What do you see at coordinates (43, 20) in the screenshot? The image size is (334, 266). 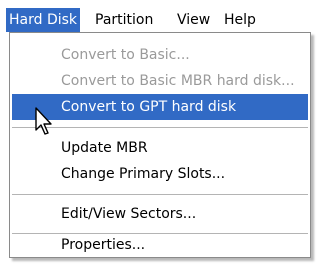 I see `menu-hard-disk: Hard Disk` at bounding box center [43, 20].